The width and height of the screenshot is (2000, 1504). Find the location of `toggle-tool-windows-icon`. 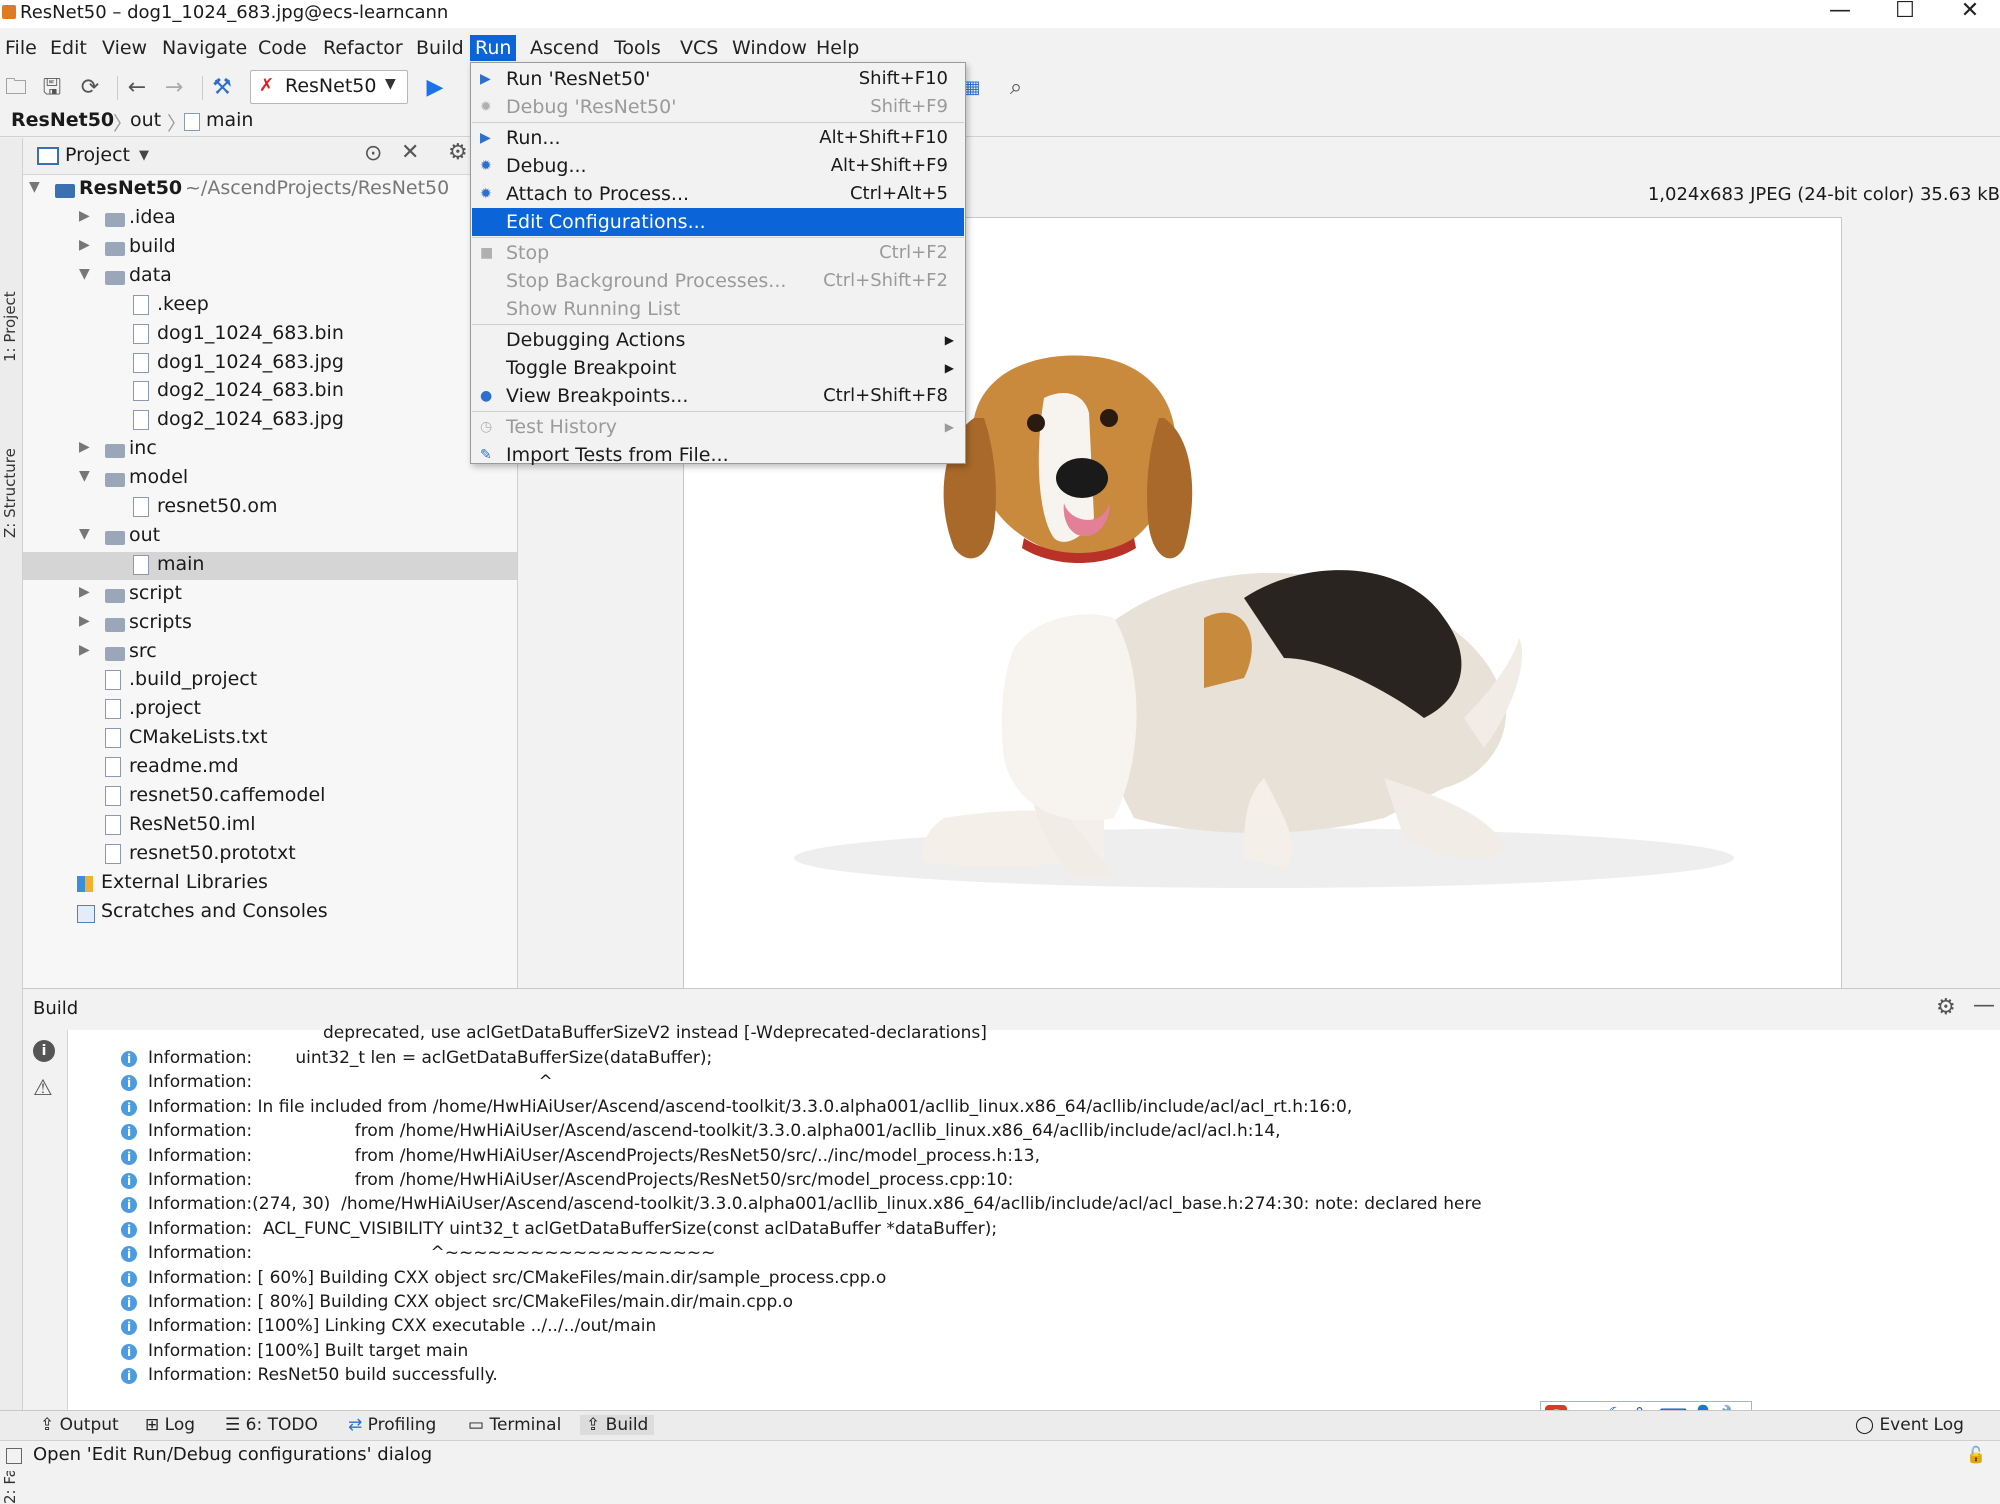

toggle-tool-windows-icon is located at coordinates (14, 1456).